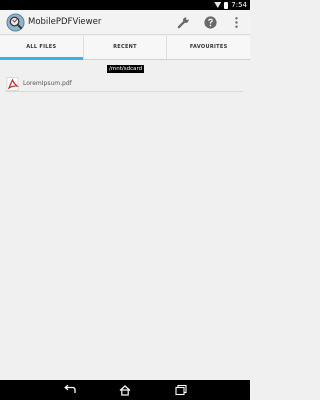  I want to click on pdf-icon, so click(12, 84).